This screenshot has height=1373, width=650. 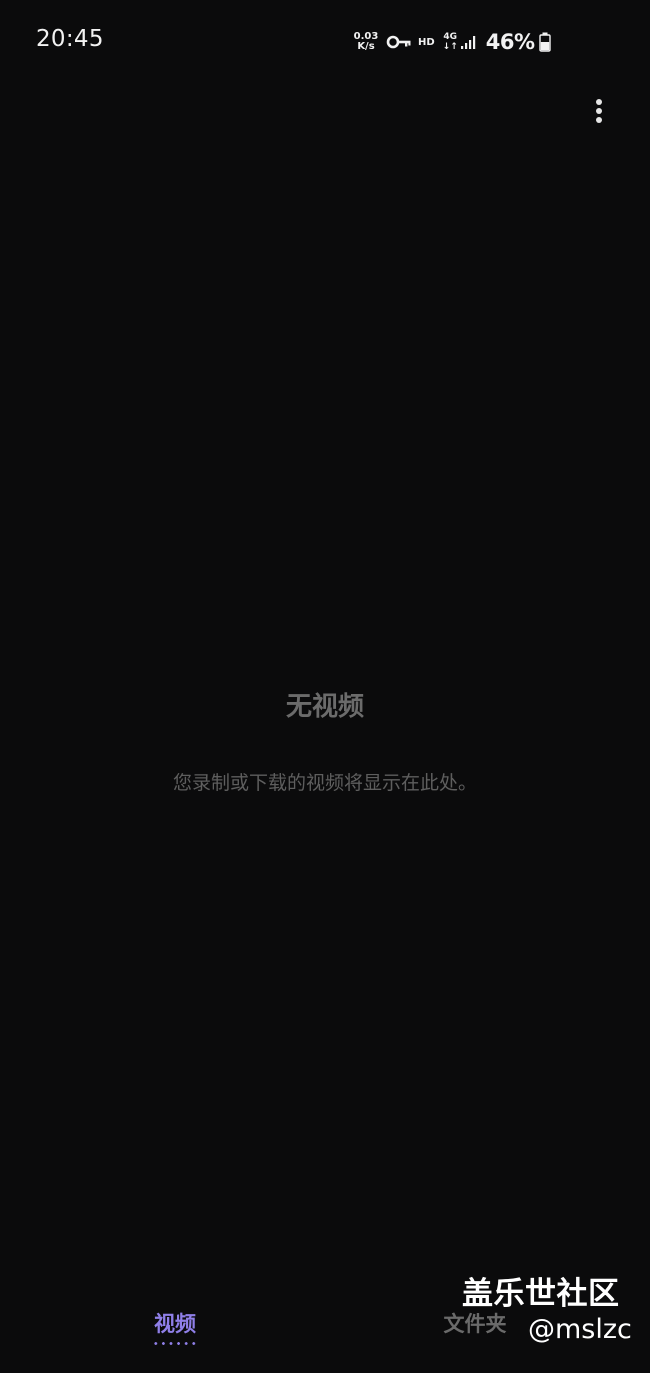 I want to click on tab-videos: 视频, so click(x=175, y=1328).